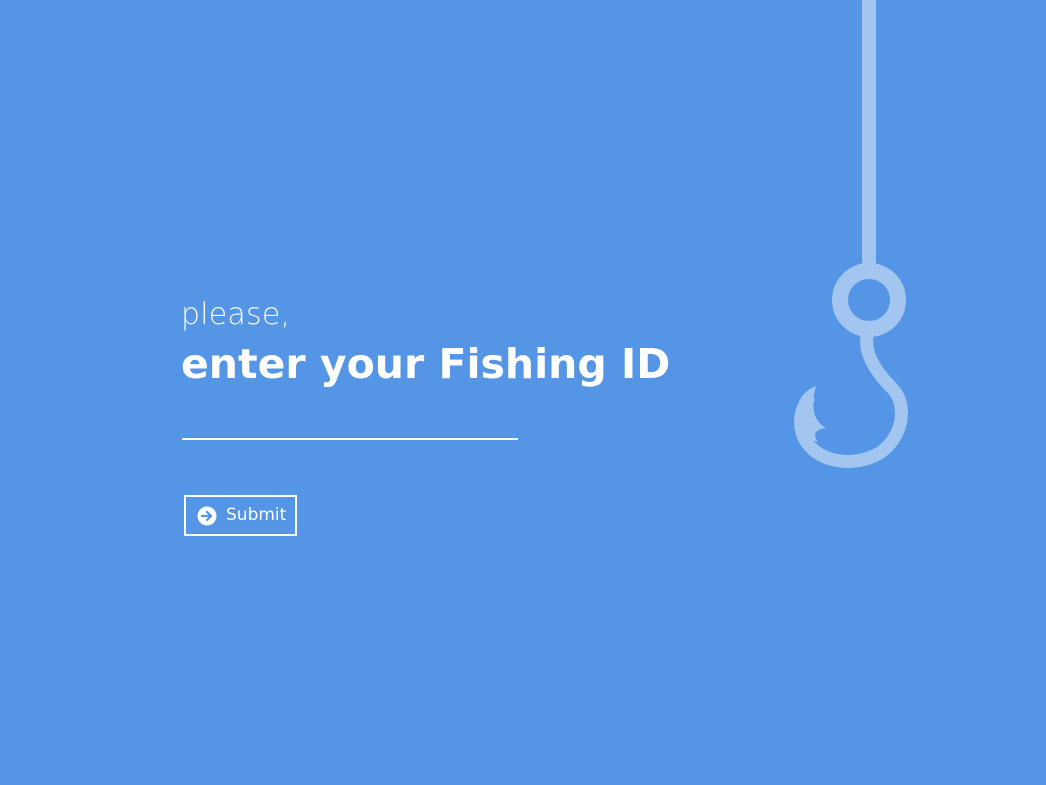 The height and width of the screenshot is (785, 1046). What do you see at coordinates (236, 314) in the screenshot?
I see `prompt-intro: please,` at bounding box center [236, 314].